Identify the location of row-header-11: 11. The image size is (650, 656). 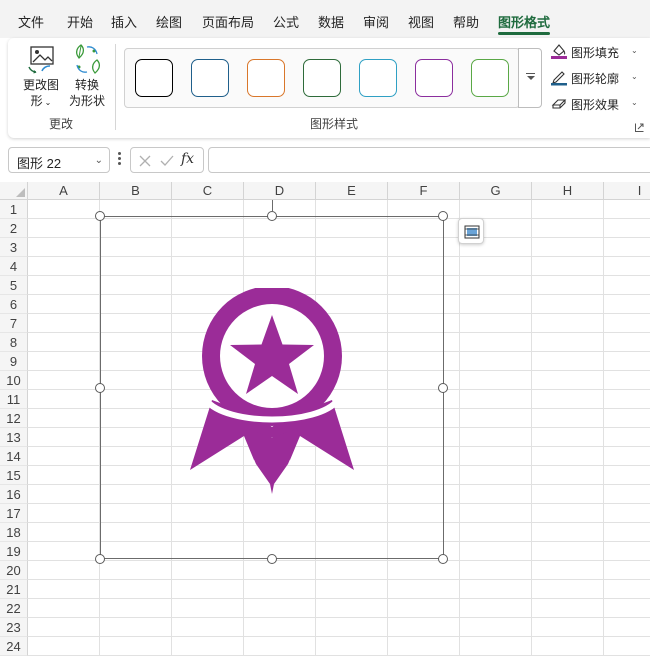
(14, 399).